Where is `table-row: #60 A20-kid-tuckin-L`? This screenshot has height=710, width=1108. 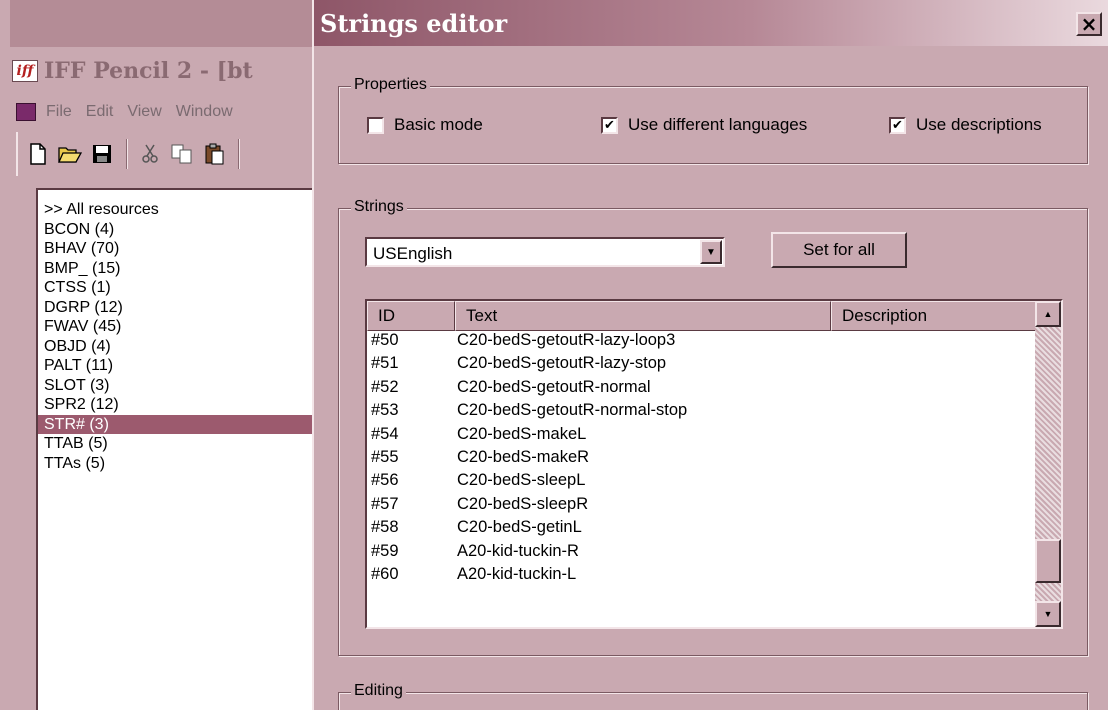
table-row: #60 A20-kid-tuckin-L is located at coordinates (703, 576).